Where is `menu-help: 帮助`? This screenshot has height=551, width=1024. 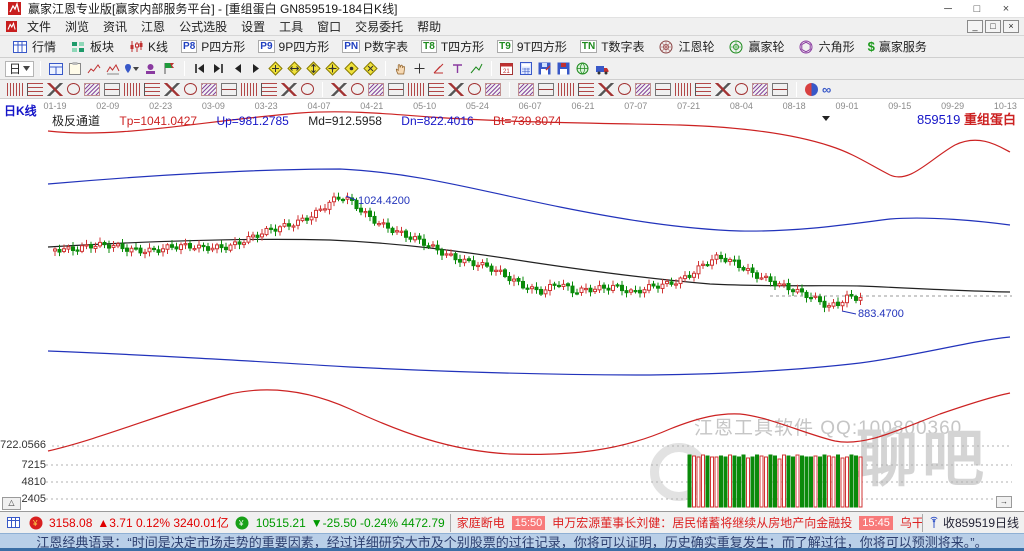 menu-help: 帮助 is located at coordinates (429, 26).